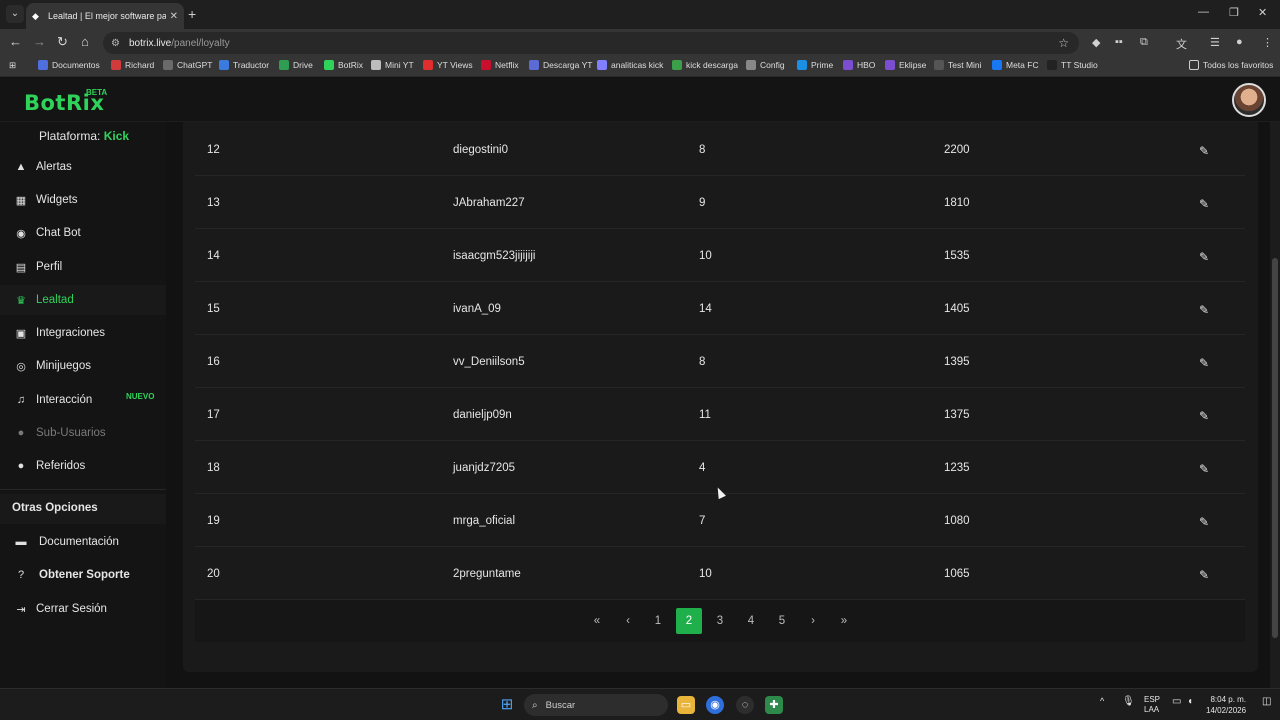 The width and height of the screenshot is (1280, 720). What do you see at coordinates (774, 705) in the screenshot?
I see `app-green-icon: ✚` at bounding box center [774, 705].